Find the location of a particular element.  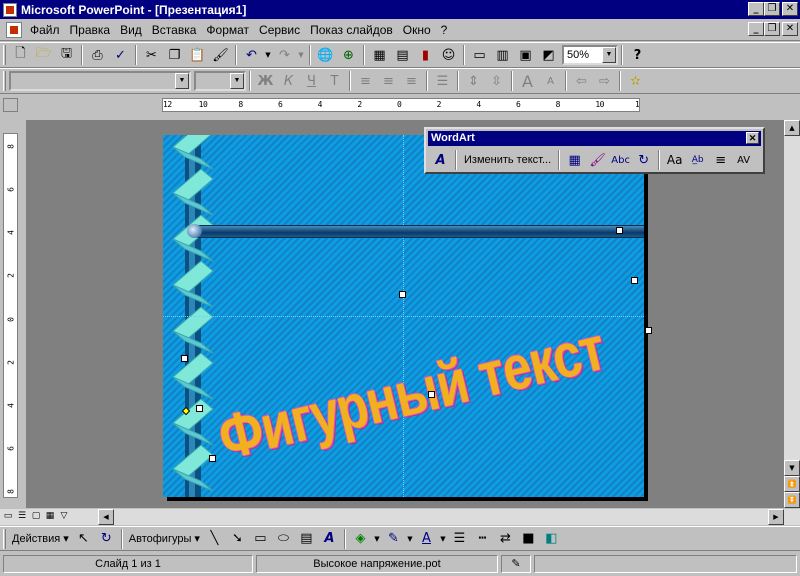

close-button: ✕ is located at coordinates (790, 9).